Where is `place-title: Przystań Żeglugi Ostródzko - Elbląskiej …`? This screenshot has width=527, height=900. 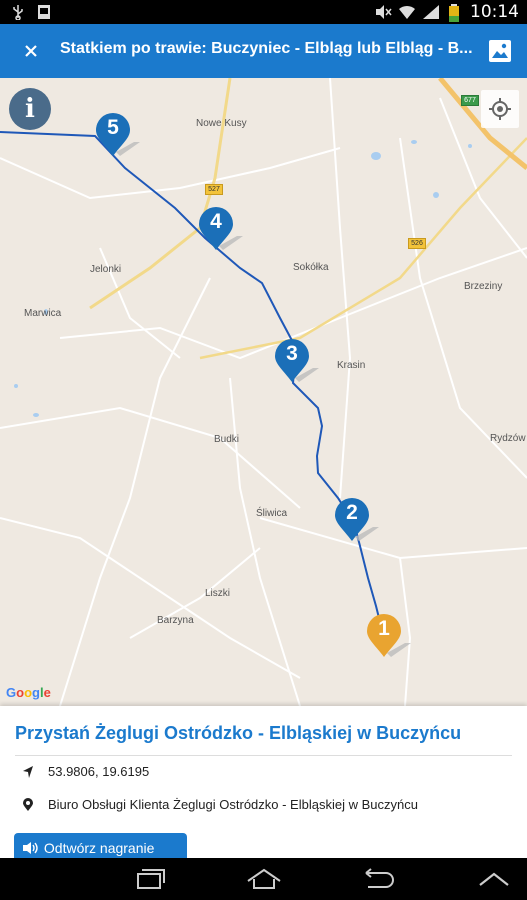 place-title: Przystań Żeglugi Ostródzko - Elbląskiej … is located at coordinates (238, 733).